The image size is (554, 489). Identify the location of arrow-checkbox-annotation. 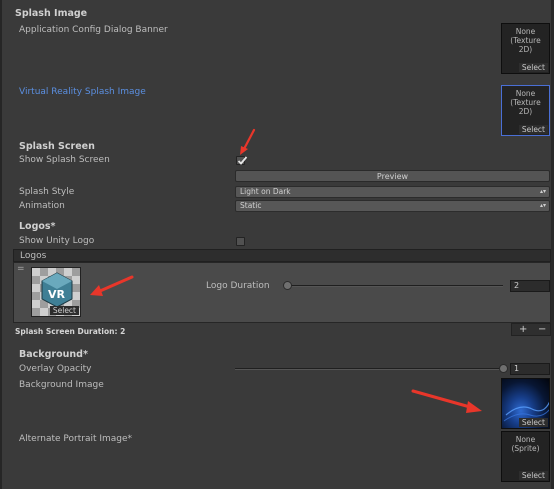
(248, 141).